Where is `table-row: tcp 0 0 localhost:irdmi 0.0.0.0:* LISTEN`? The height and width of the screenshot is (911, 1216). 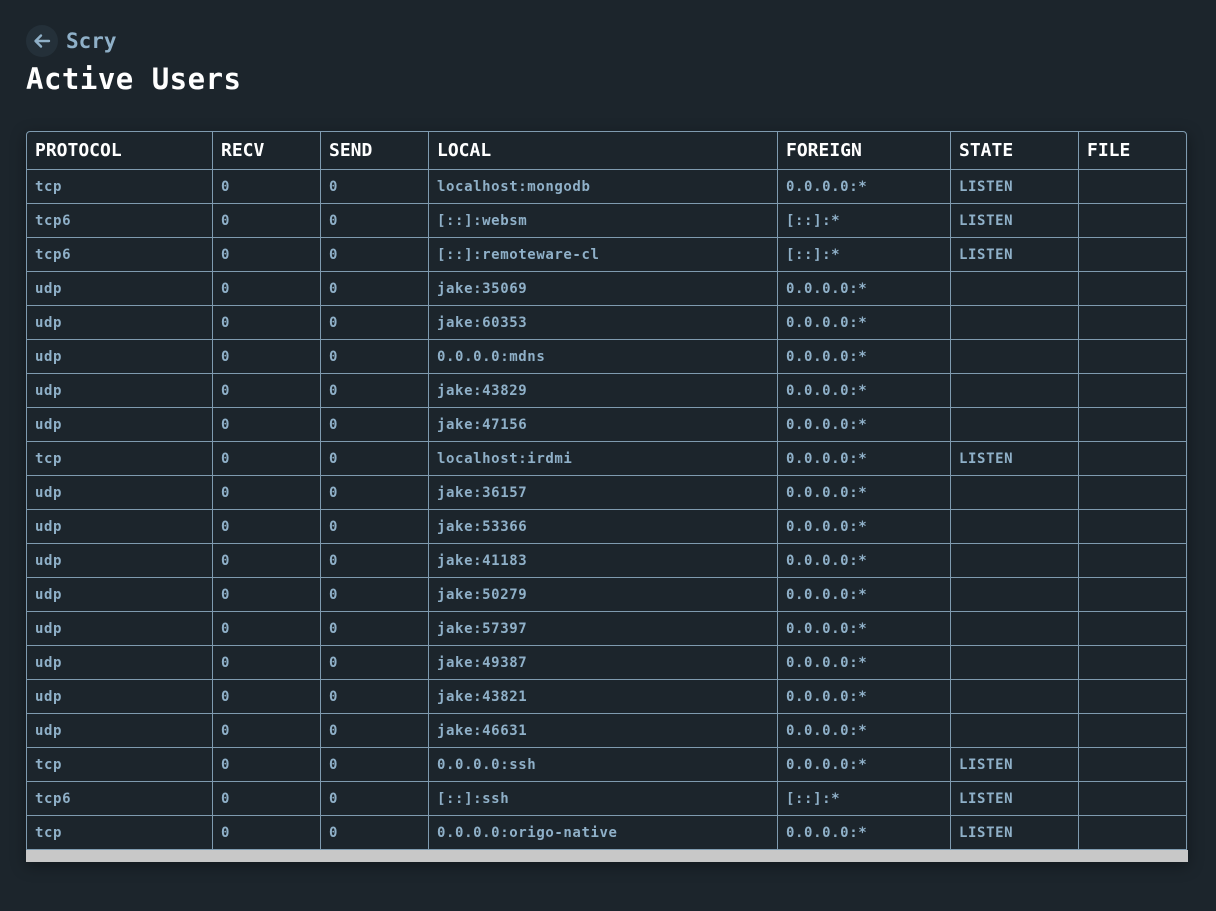 table-row: tcp 0 0 localhost:irdmi 0.0.0.0:* LISTEN is located at coordinates (606, 459).